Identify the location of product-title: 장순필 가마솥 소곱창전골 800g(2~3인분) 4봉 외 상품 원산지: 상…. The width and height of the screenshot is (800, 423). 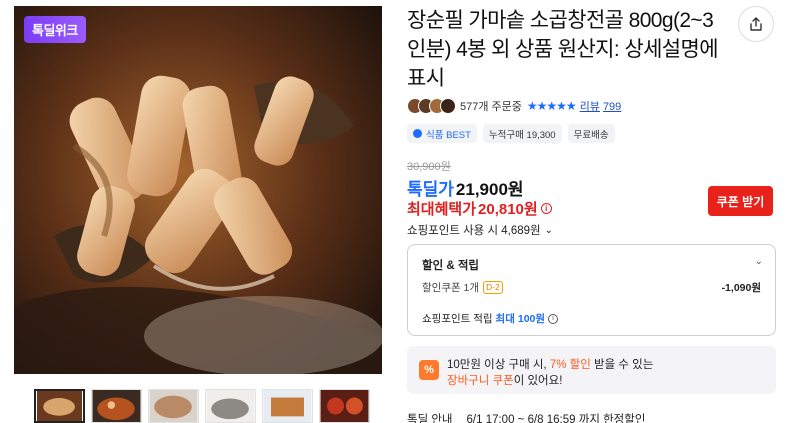
(563, 49).